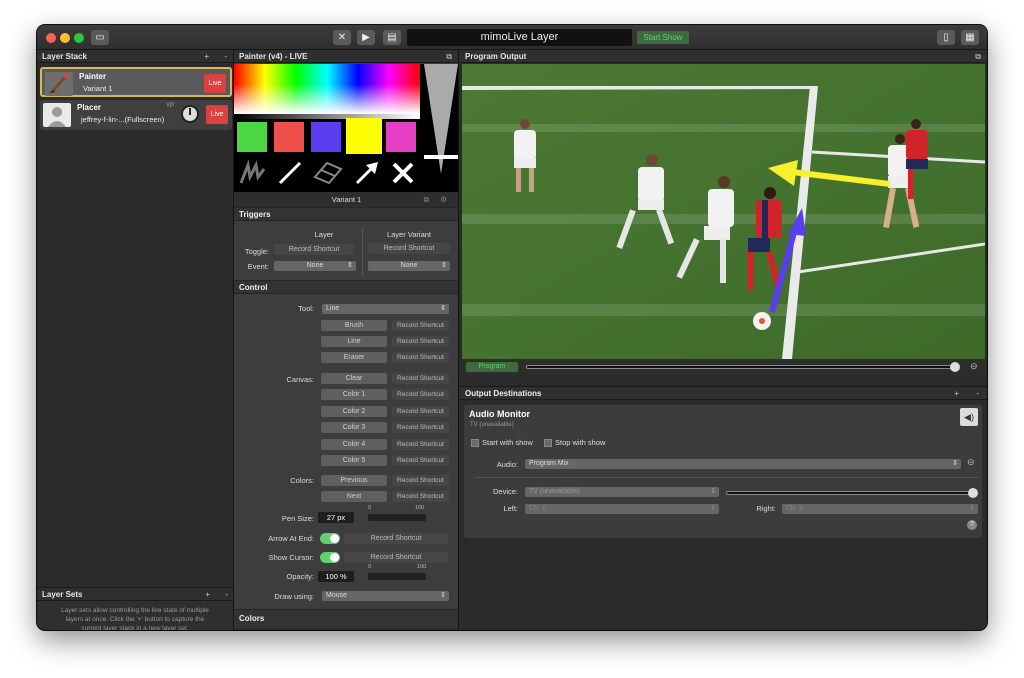  Describe the element at coordinates (420, 411) in the screenshot. I see `color2-shortcut: Record Shortcut` at that location.